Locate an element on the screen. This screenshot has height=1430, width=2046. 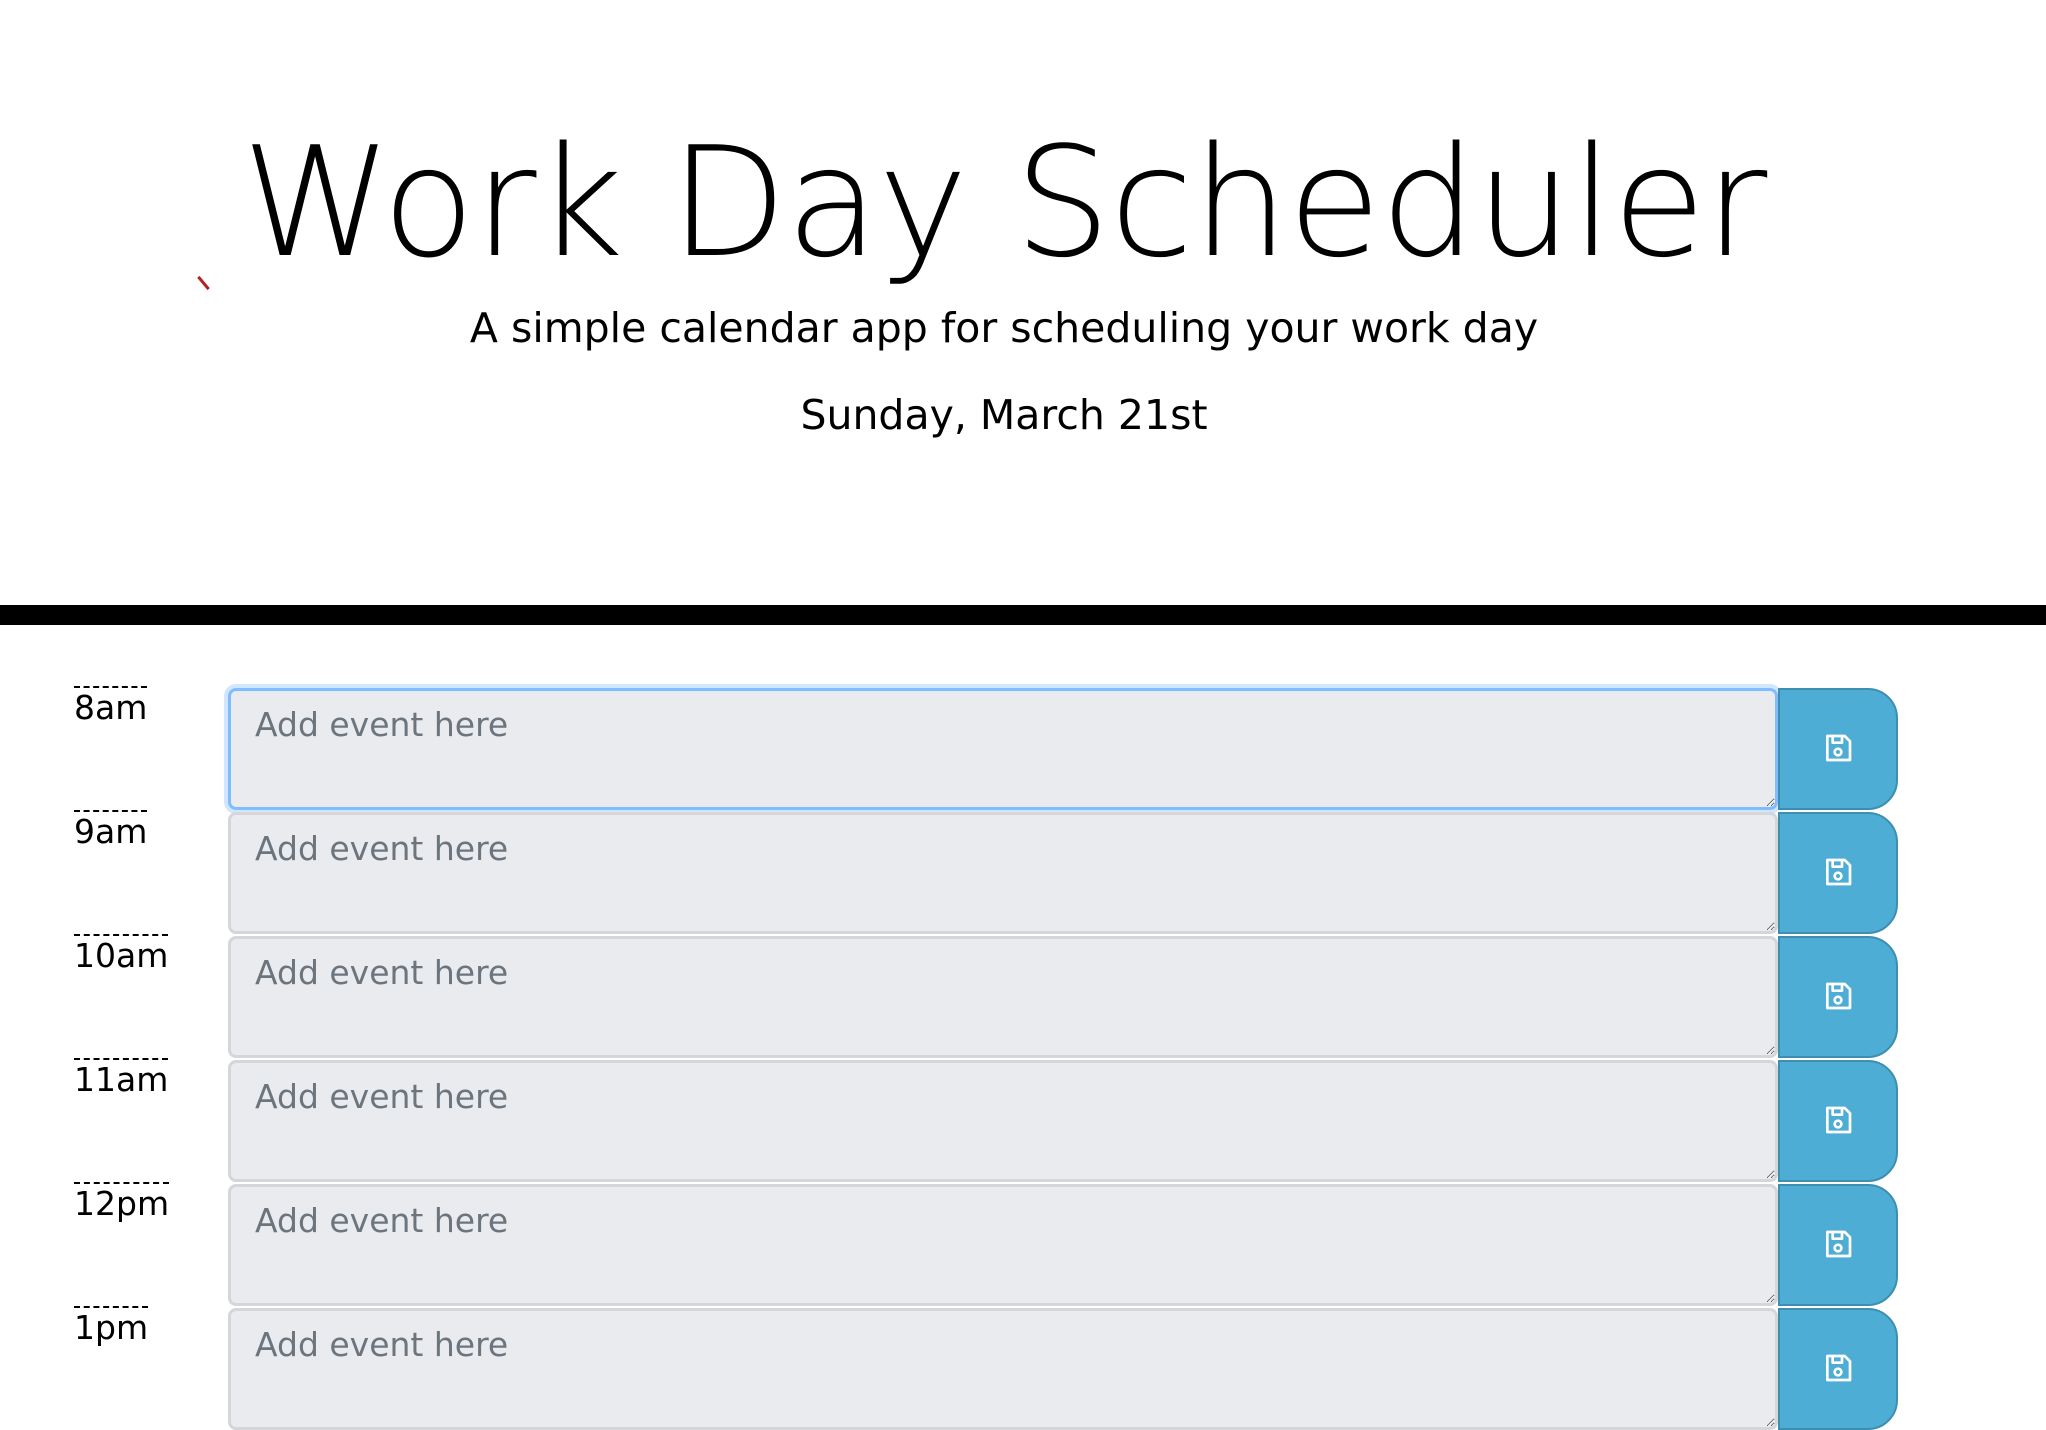
time-block: 11am is located at coordinates (1023, 1120).